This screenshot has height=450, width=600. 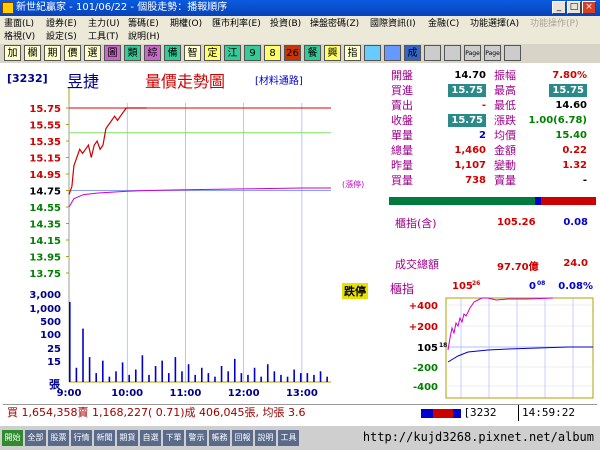 I want to click on menu-view: 格視(V), so click(x=19, y=37).